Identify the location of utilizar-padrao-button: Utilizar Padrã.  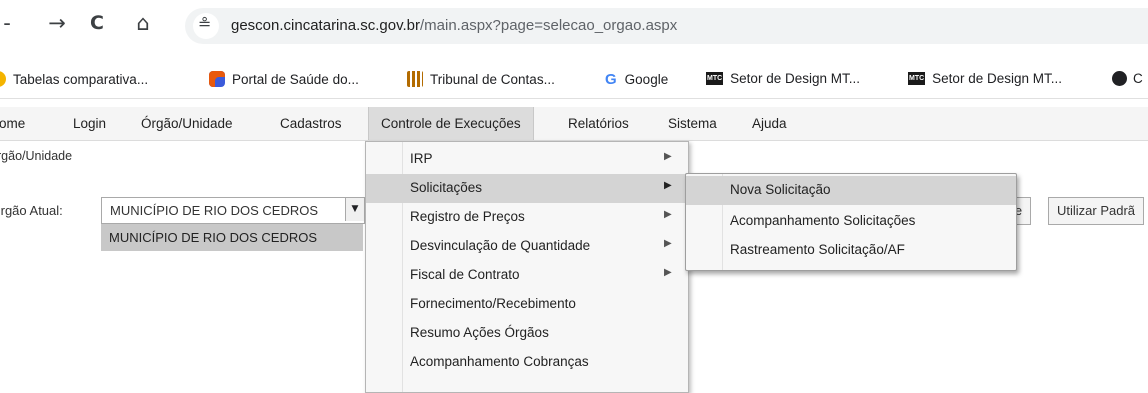
(1096, 211).